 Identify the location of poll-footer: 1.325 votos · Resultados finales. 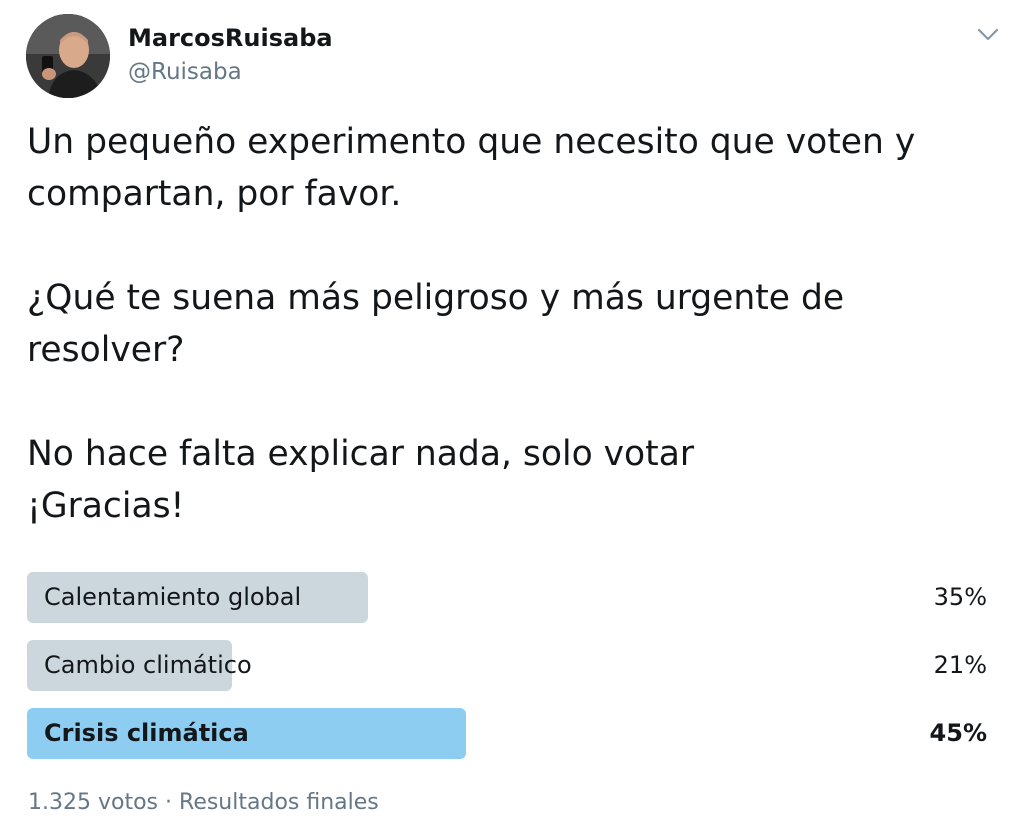
(203, 803).